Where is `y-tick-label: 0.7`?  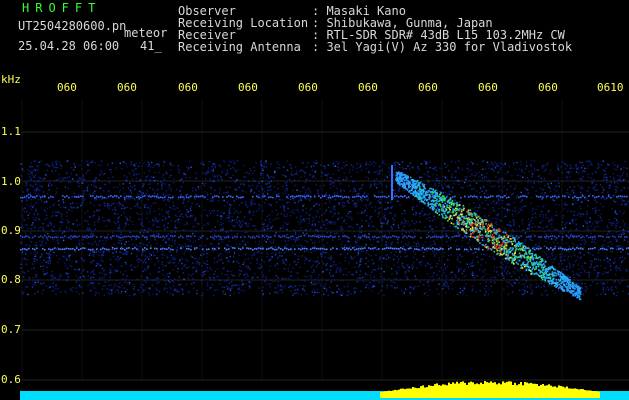
y-tick-label: 0.7 is located at coordinates (11, 329).